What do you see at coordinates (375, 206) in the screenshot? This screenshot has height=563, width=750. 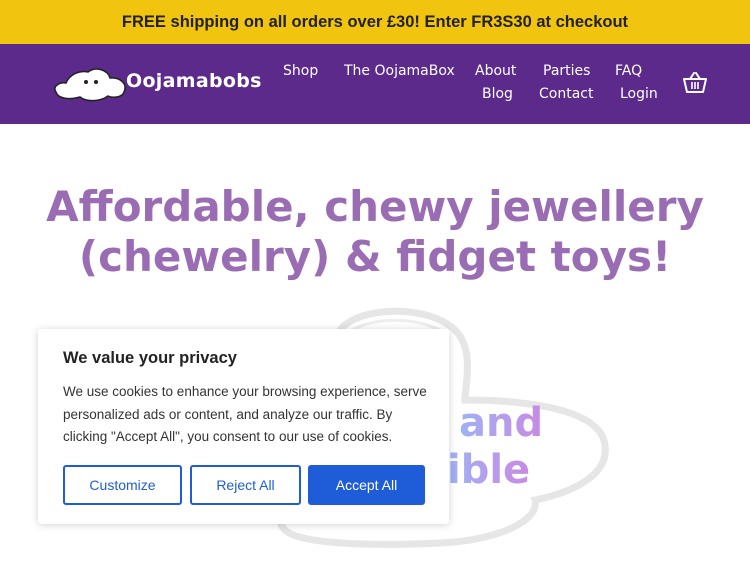 I see `hero-title-line1: Affordable, chewy jewellery` at bounding box center [375, 206].